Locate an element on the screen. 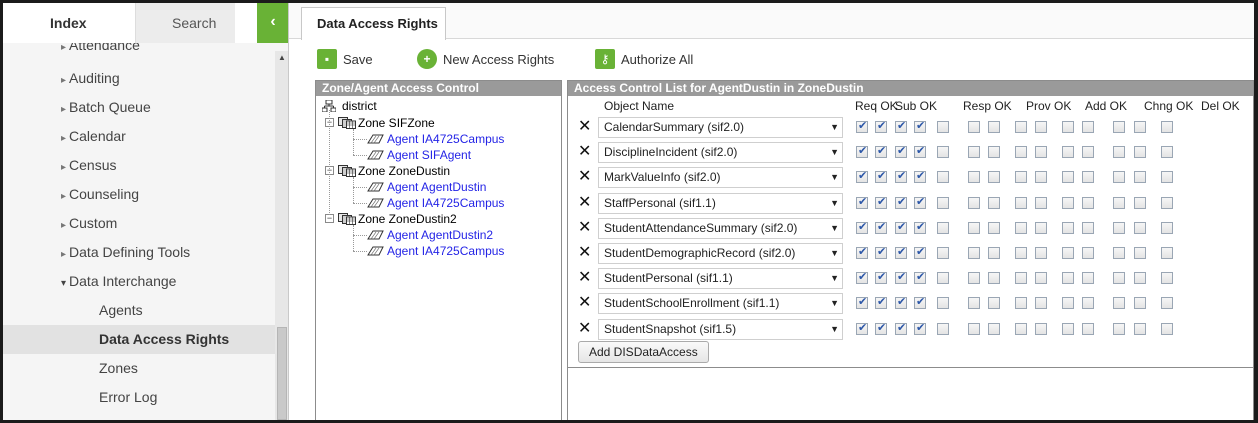 The width and height of the screenshot is (1258, 423). tree-root-district: district is located at coordinates (349, 106).